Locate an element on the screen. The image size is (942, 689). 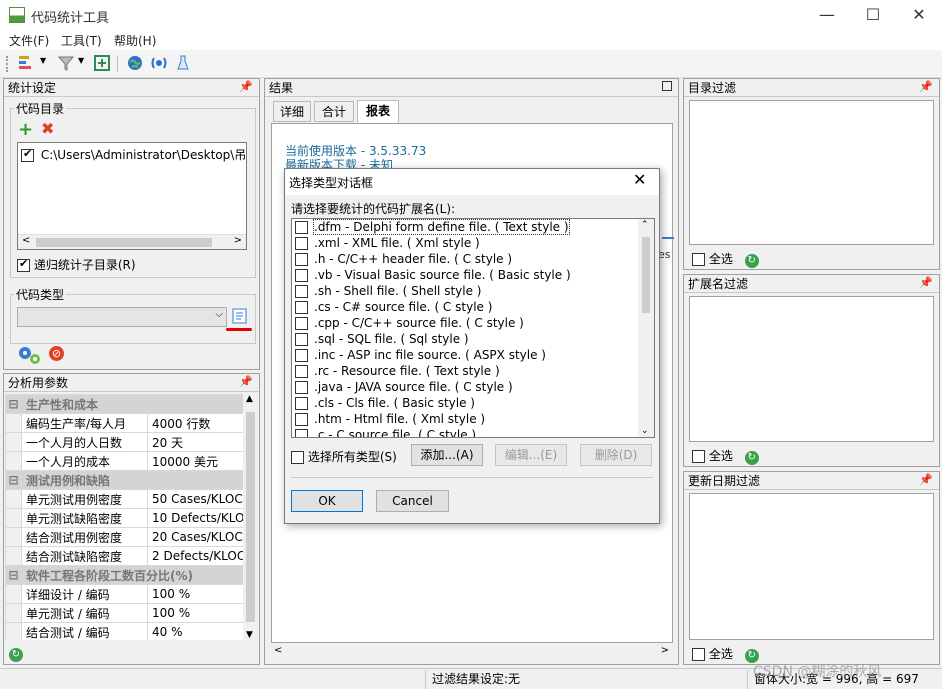
property-row: 结合测试缺陷密度 2 Defects/KLOC is located at coordinates (124, 556).